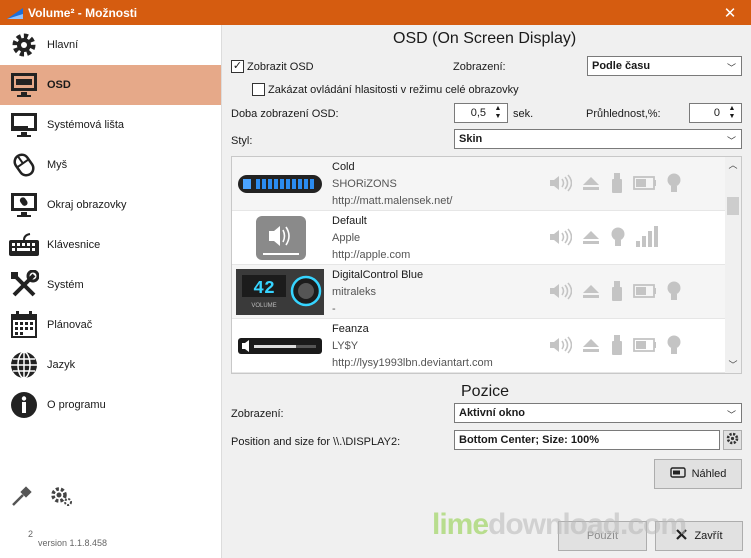 The height and width of the screenshot is (558, 751). Describe the element at coordinates (263, 306) in the screenshot. I see `thumb-caption: VOLUME` at that location.